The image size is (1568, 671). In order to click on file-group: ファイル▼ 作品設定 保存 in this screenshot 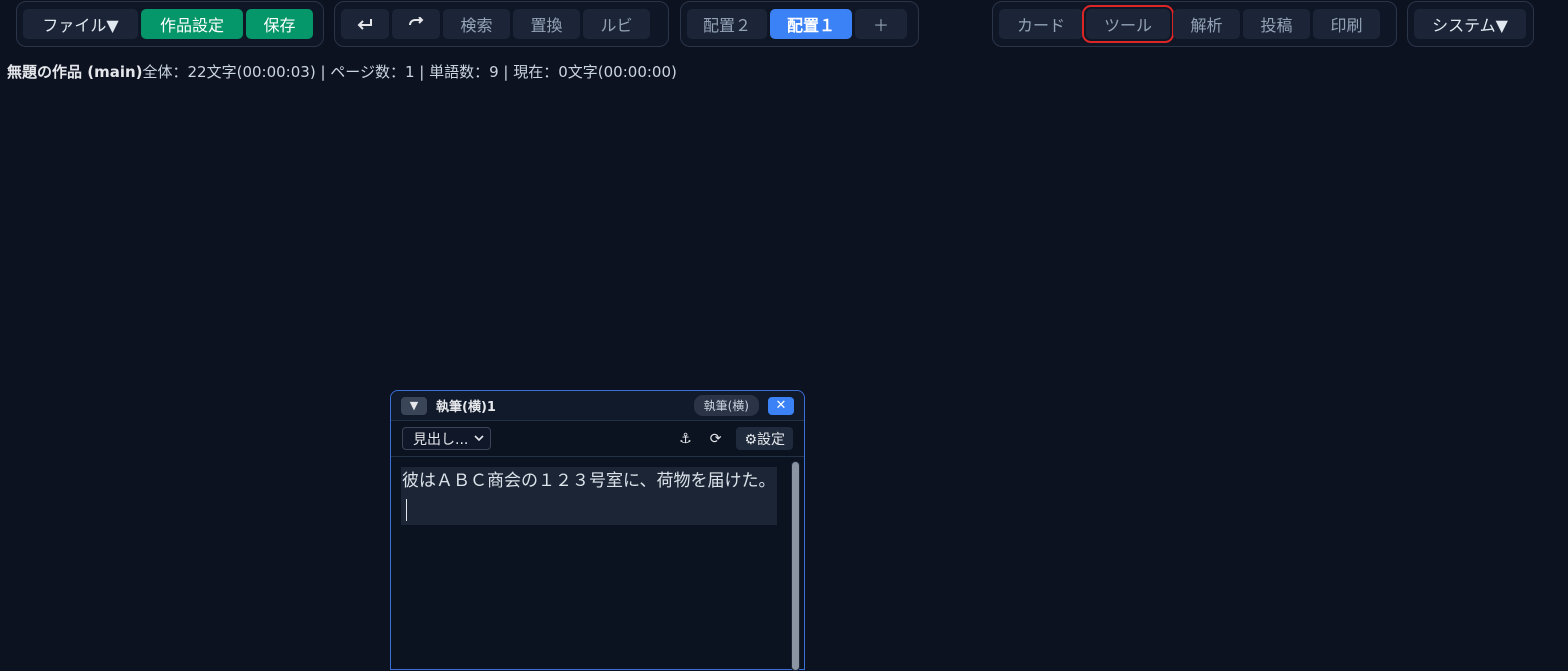, I will do `click(170, 24)`.